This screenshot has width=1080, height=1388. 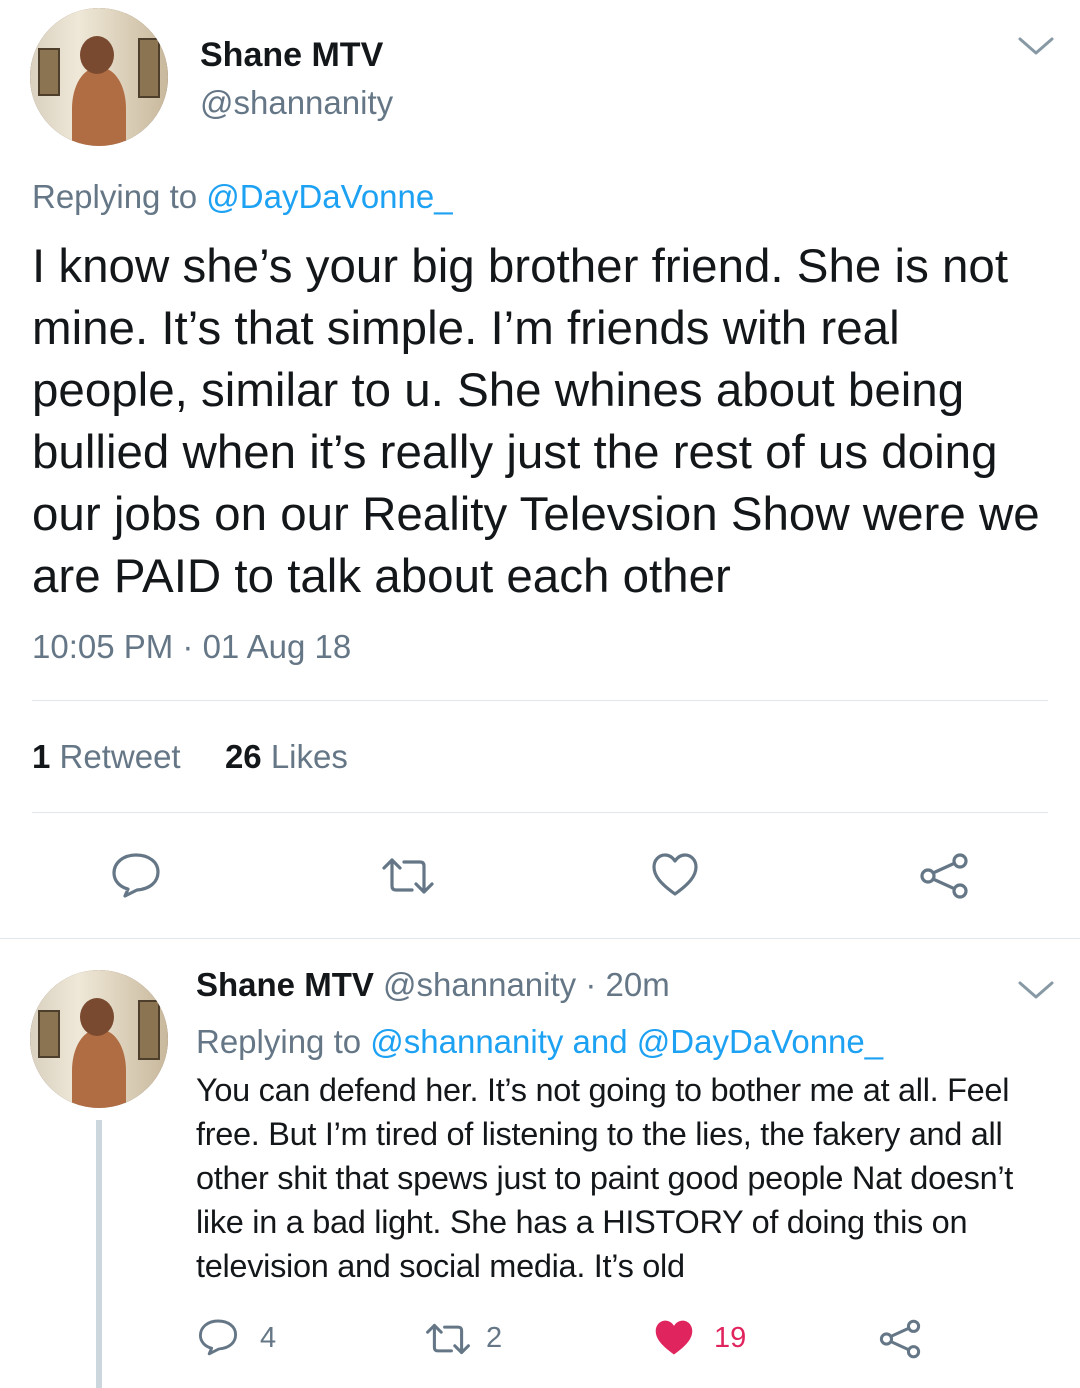 What do you see at coordinates (730, 1338) in the screenshot?
I see `like-count: 19` at bounding box center [730, 1338].